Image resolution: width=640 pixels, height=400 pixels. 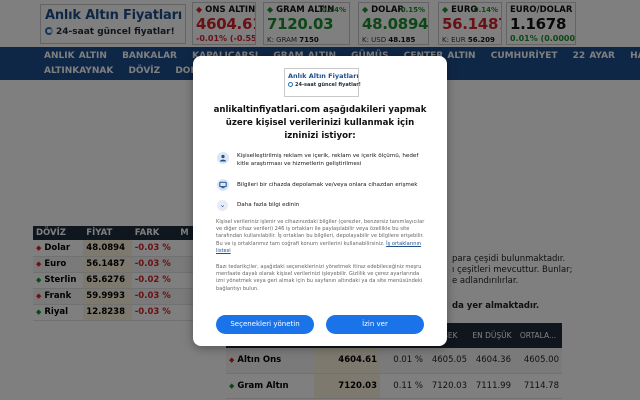 I want to click on dialog-logo-title: Anlık Altın Fiyatları, so click(x=323, y=76).